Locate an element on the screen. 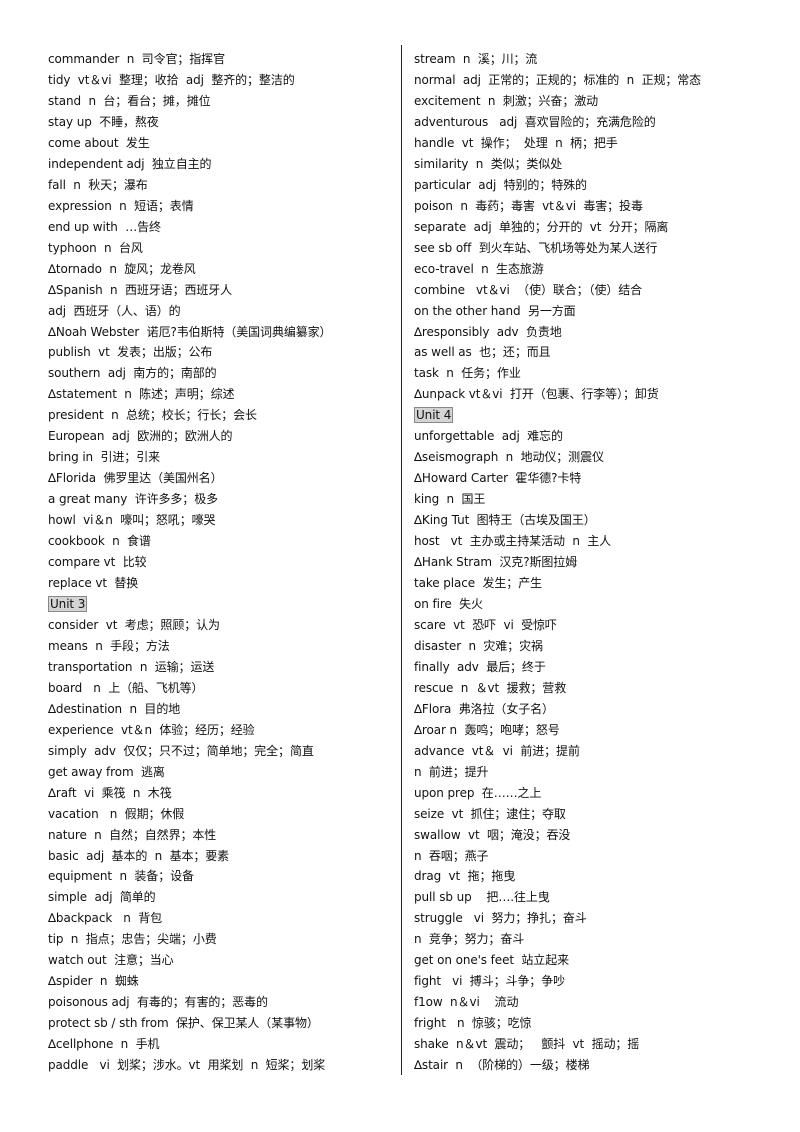  vocab-entry: ∆seismograph n 地动仪；测震仪 is located at coordinates (509, 457).